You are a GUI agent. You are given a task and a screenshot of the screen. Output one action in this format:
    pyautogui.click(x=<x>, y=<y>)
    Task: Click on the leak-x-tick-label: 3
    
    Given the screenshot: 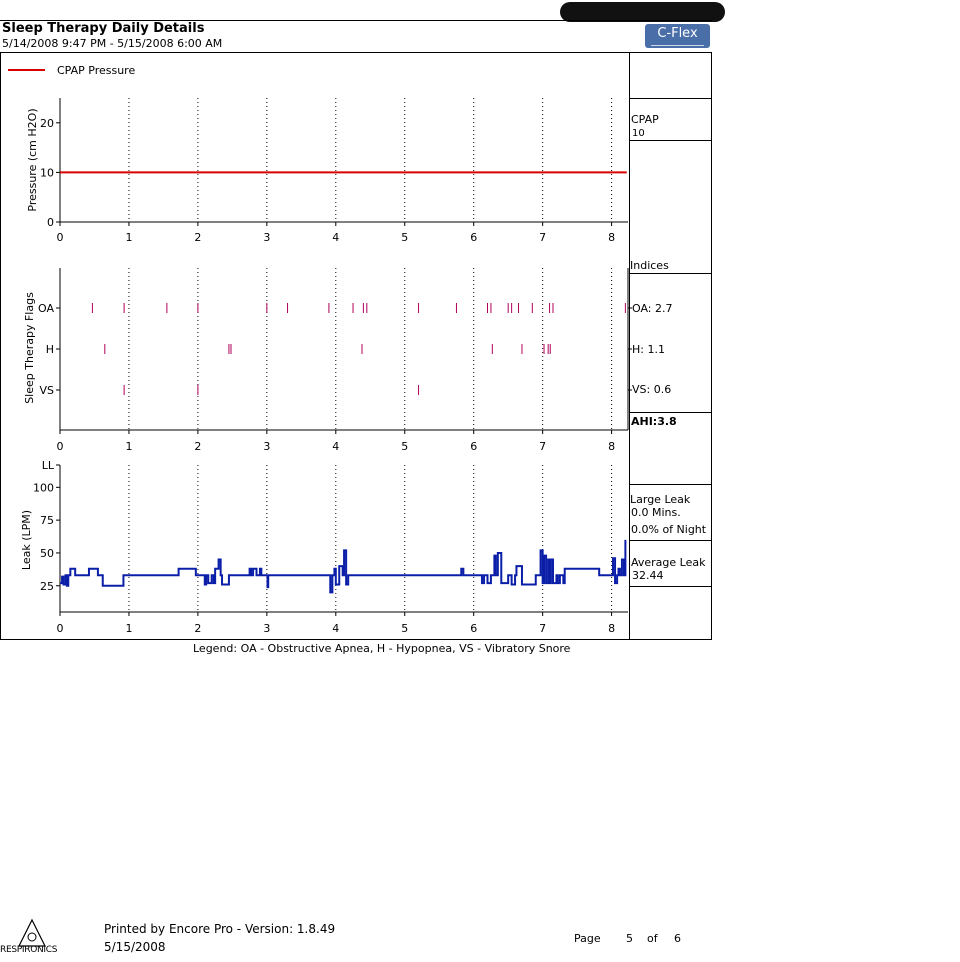 What is the action you would take?
    pyautogui.click(x=266, y=628)
    